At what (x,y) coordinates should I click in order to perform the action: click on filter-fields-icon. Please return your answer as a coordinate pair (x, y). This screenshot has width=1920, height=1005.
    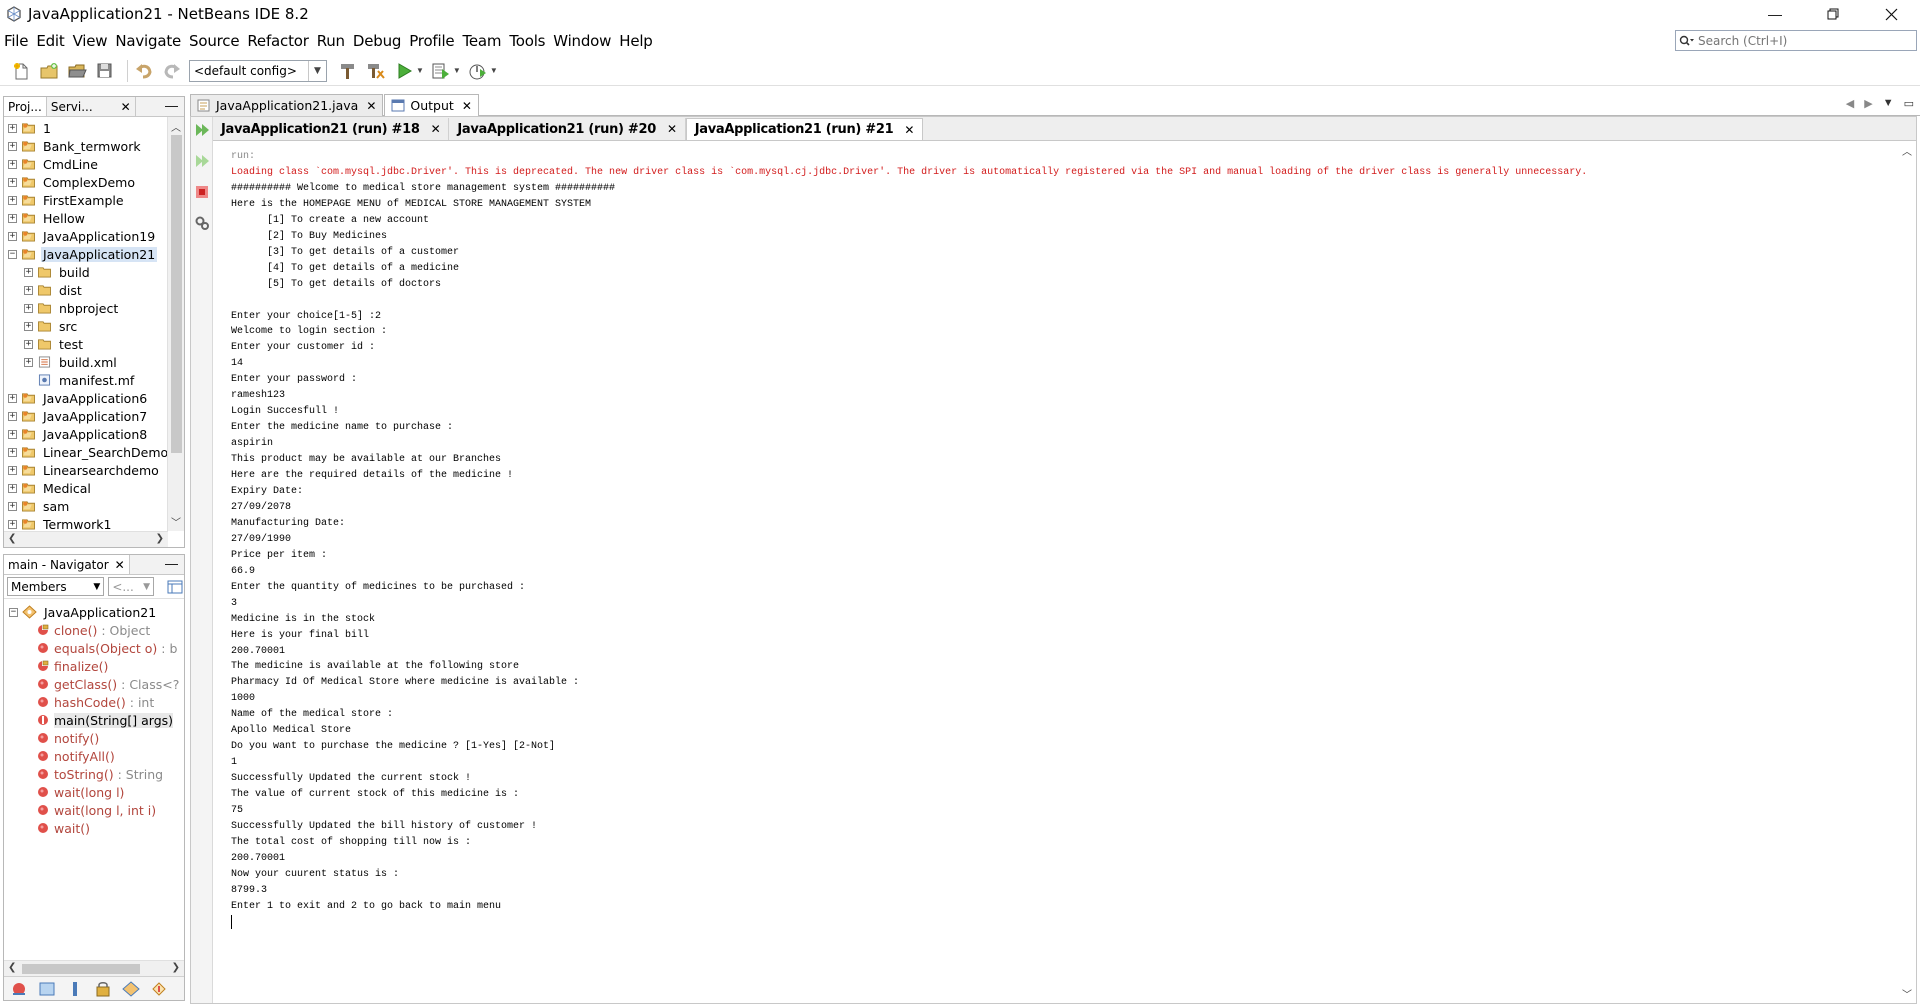
    Looking at the image, I should click on (47, 989).